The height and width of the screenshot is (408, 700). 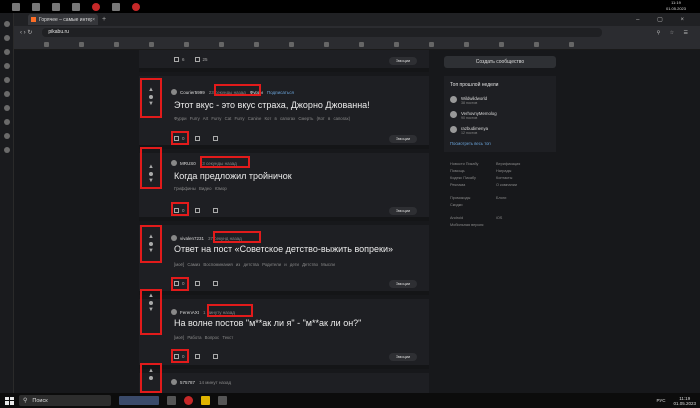 I want to click on footer-link: Блоги, so click(x=519, y=198).